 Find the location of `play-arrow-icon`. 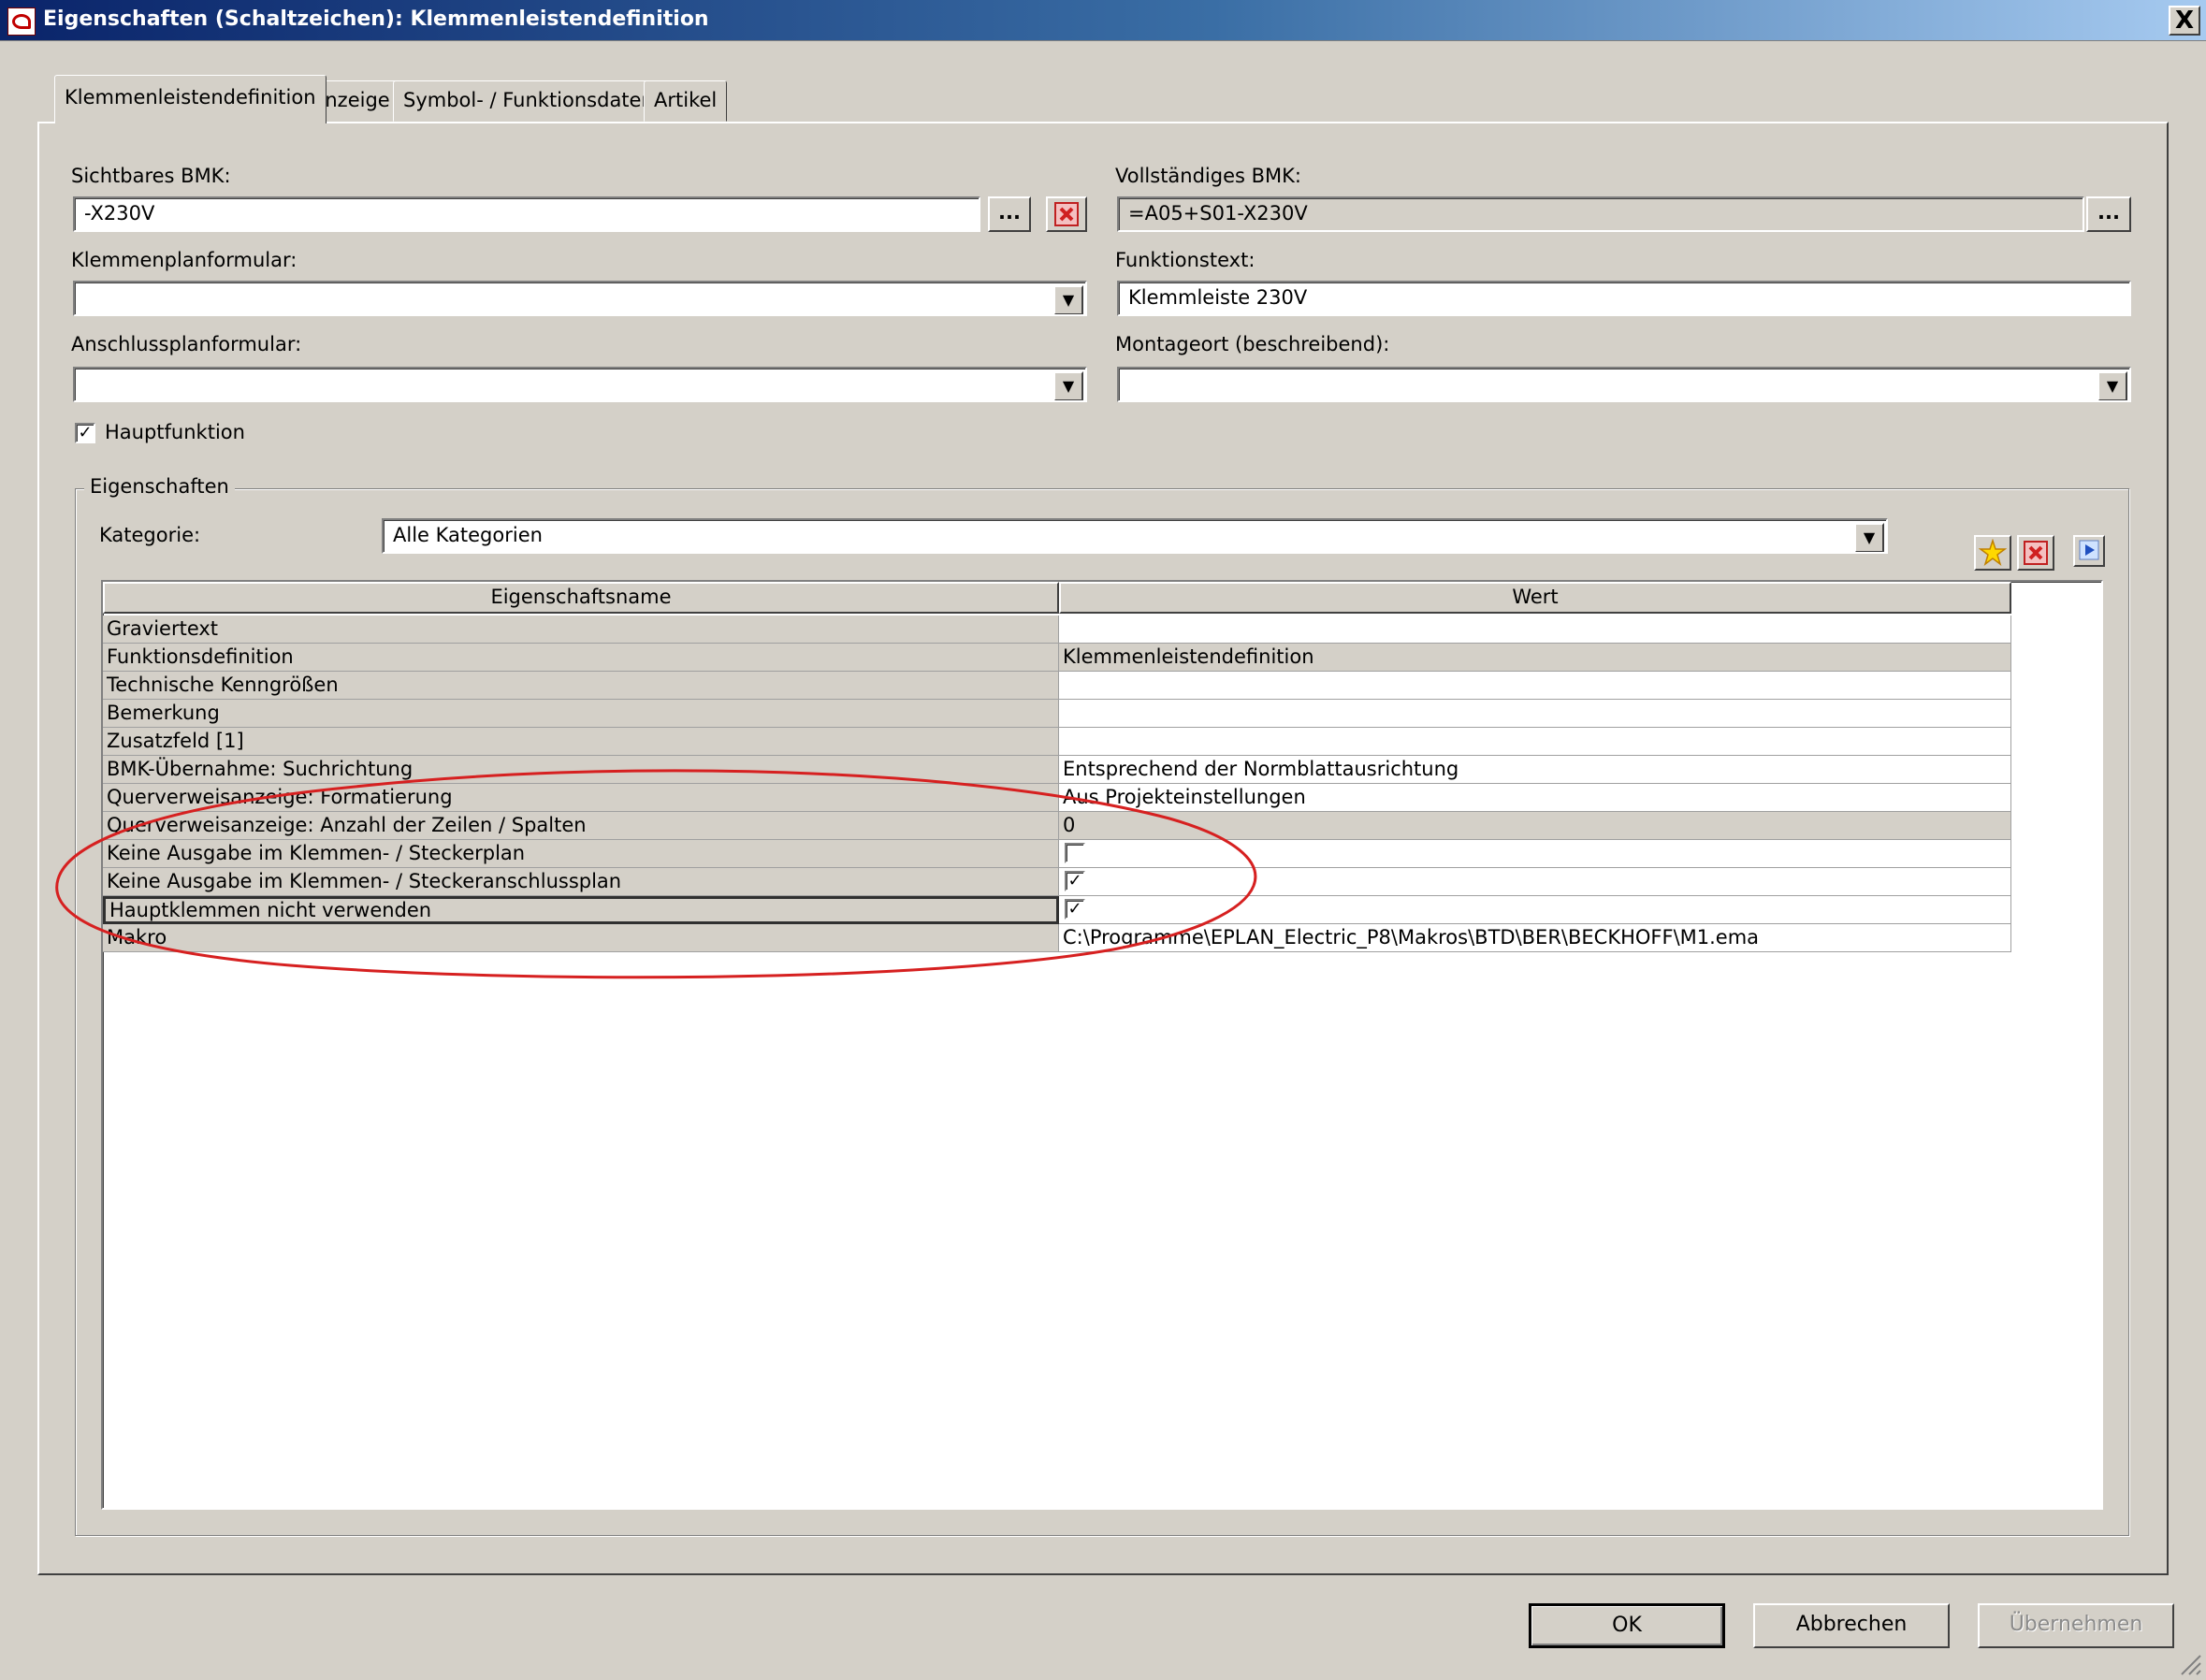

play-arrow-icon is located at coordinates (2089, 550).